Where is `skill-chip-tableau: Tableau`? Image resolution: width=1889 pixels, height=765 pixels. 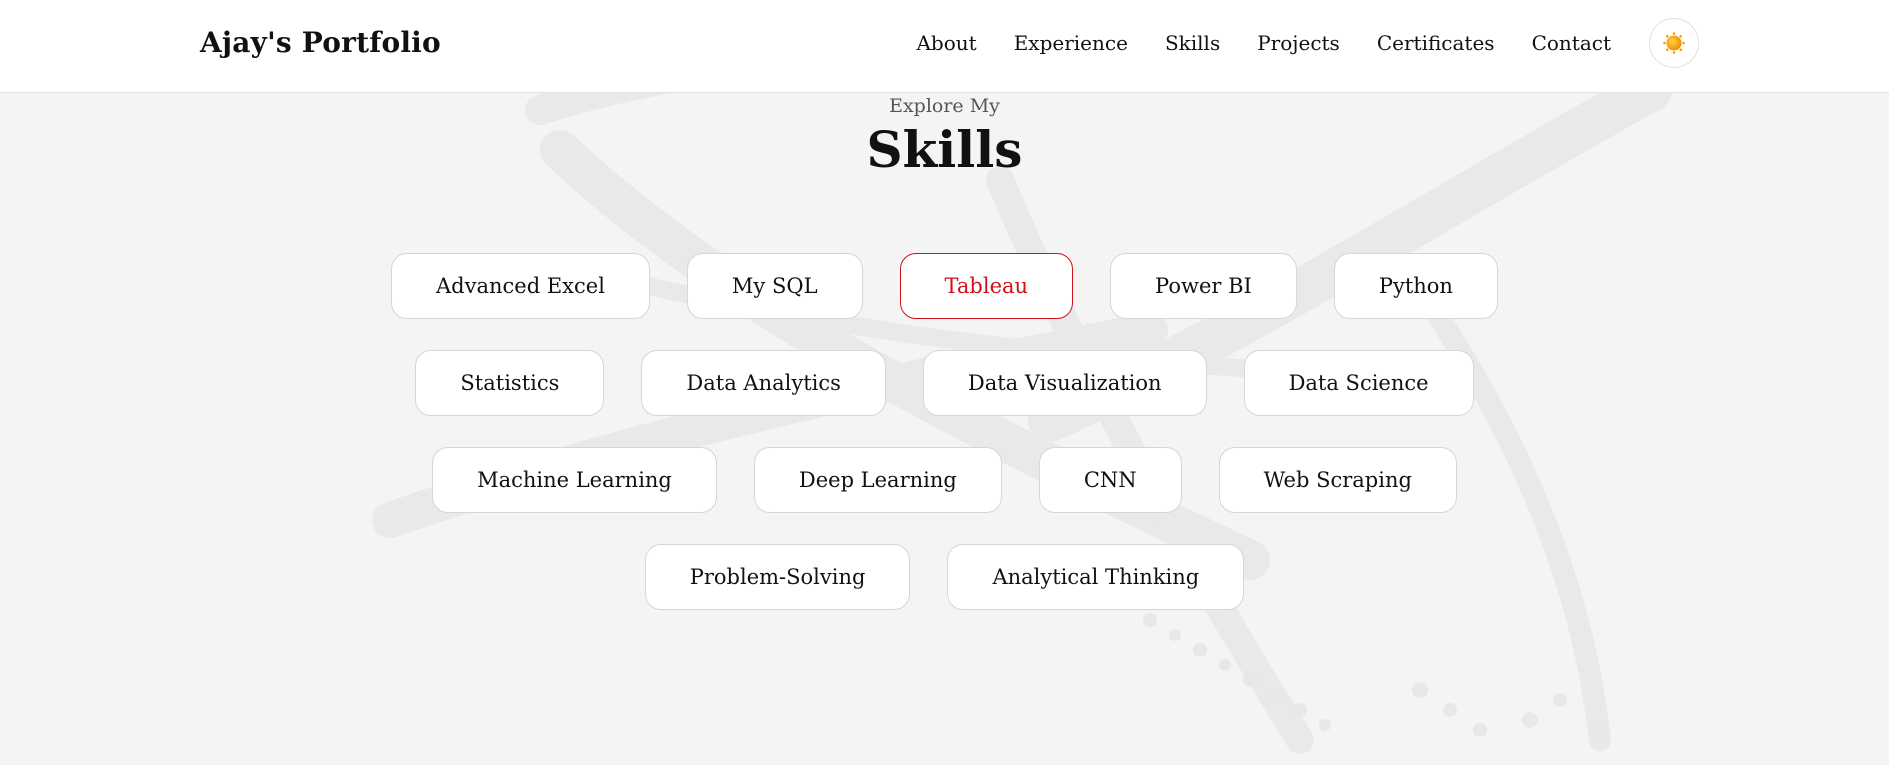 skill-chip-tableau: Tableau is located at coordinates (986, 286).